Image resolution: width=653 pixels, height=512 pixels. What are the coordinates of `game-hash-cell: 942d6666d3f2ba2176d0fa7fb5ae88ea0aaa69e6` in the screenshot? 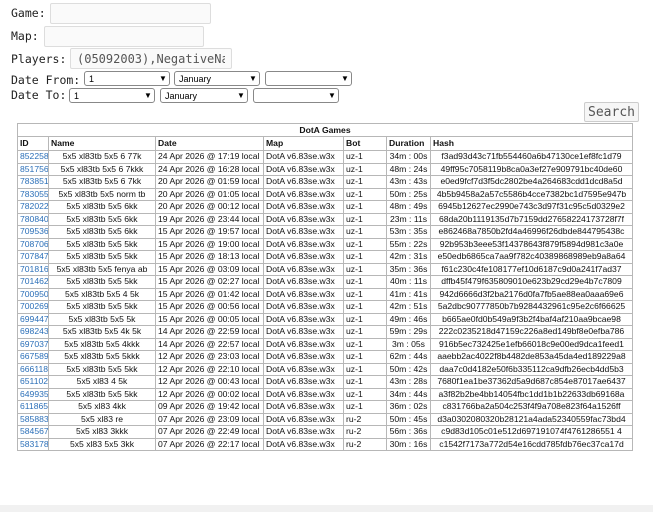 It's located at (531, 294).